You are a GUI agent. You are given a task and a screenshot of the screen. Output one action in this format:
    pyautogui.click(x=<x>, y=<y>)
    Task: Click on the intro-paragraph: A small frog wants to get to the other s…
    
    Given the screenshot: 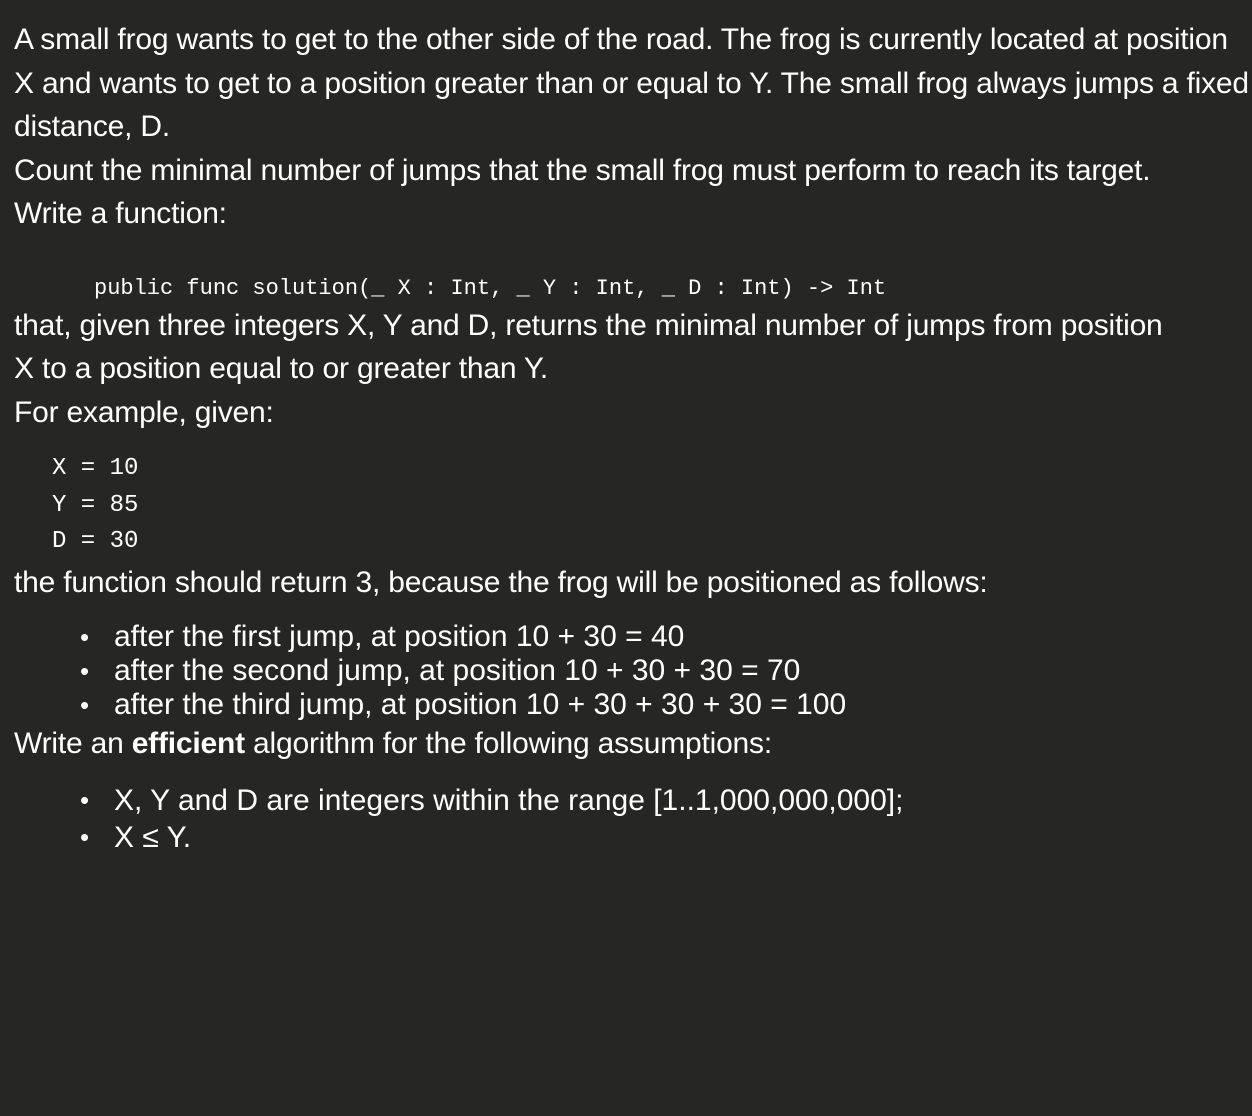 What is the action you would take?
    pyautogui.click(x=631, y=83)
    